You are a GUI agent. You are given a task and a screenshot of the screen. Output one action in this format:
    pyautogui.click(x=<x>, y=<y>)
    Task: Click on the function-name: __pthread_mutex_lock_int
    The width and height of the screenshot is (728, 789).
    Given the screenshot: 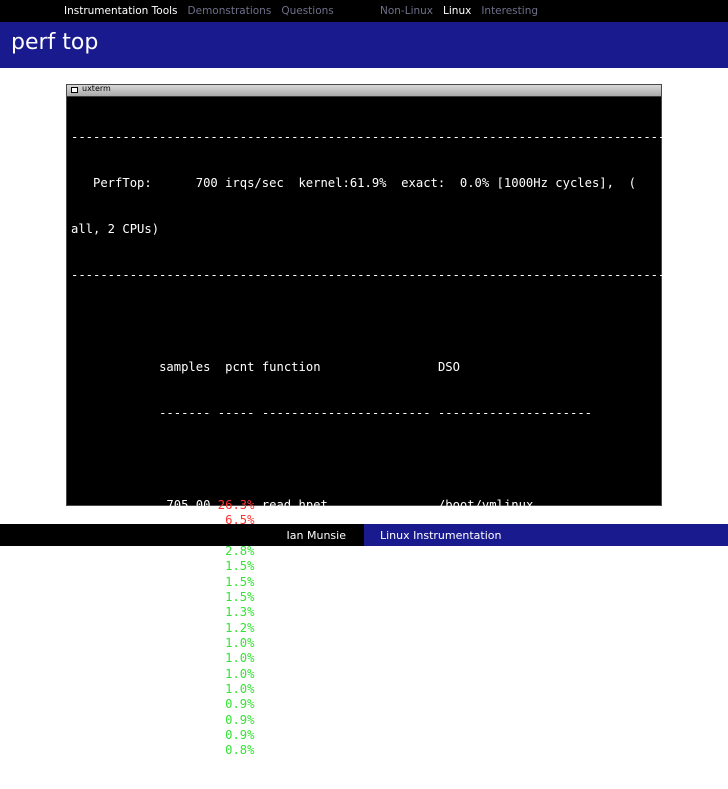 What is the action you would take?
    pyautogui.click(x=349, y=673)
    